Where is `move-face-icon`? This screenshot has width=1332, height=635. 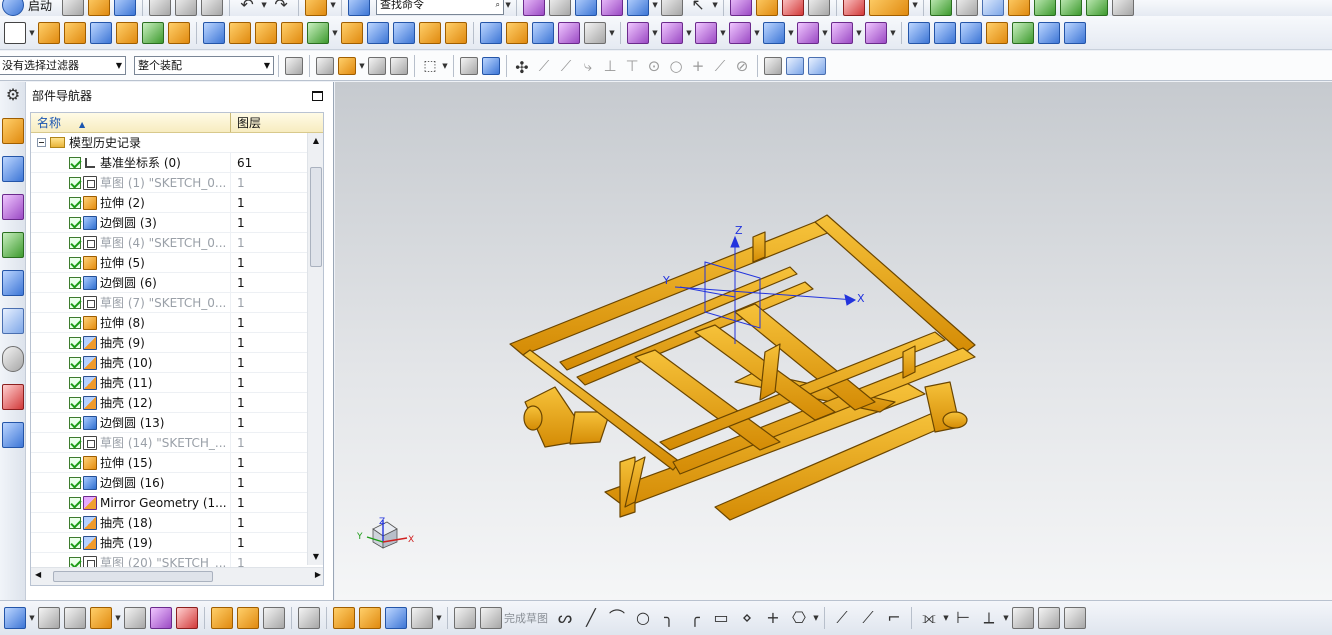
move-face-icon is located at coordinates (638, 32).